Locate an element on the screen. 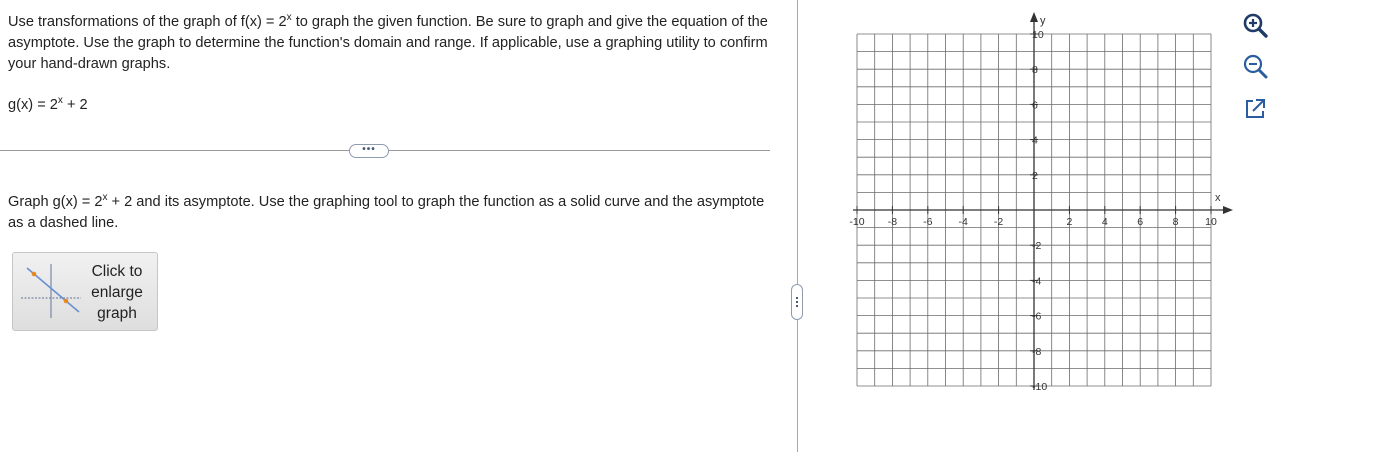 The width and height of the screenshot is (1390, 452). y-tick-label: -8 is located at coordinates (1036, 352).